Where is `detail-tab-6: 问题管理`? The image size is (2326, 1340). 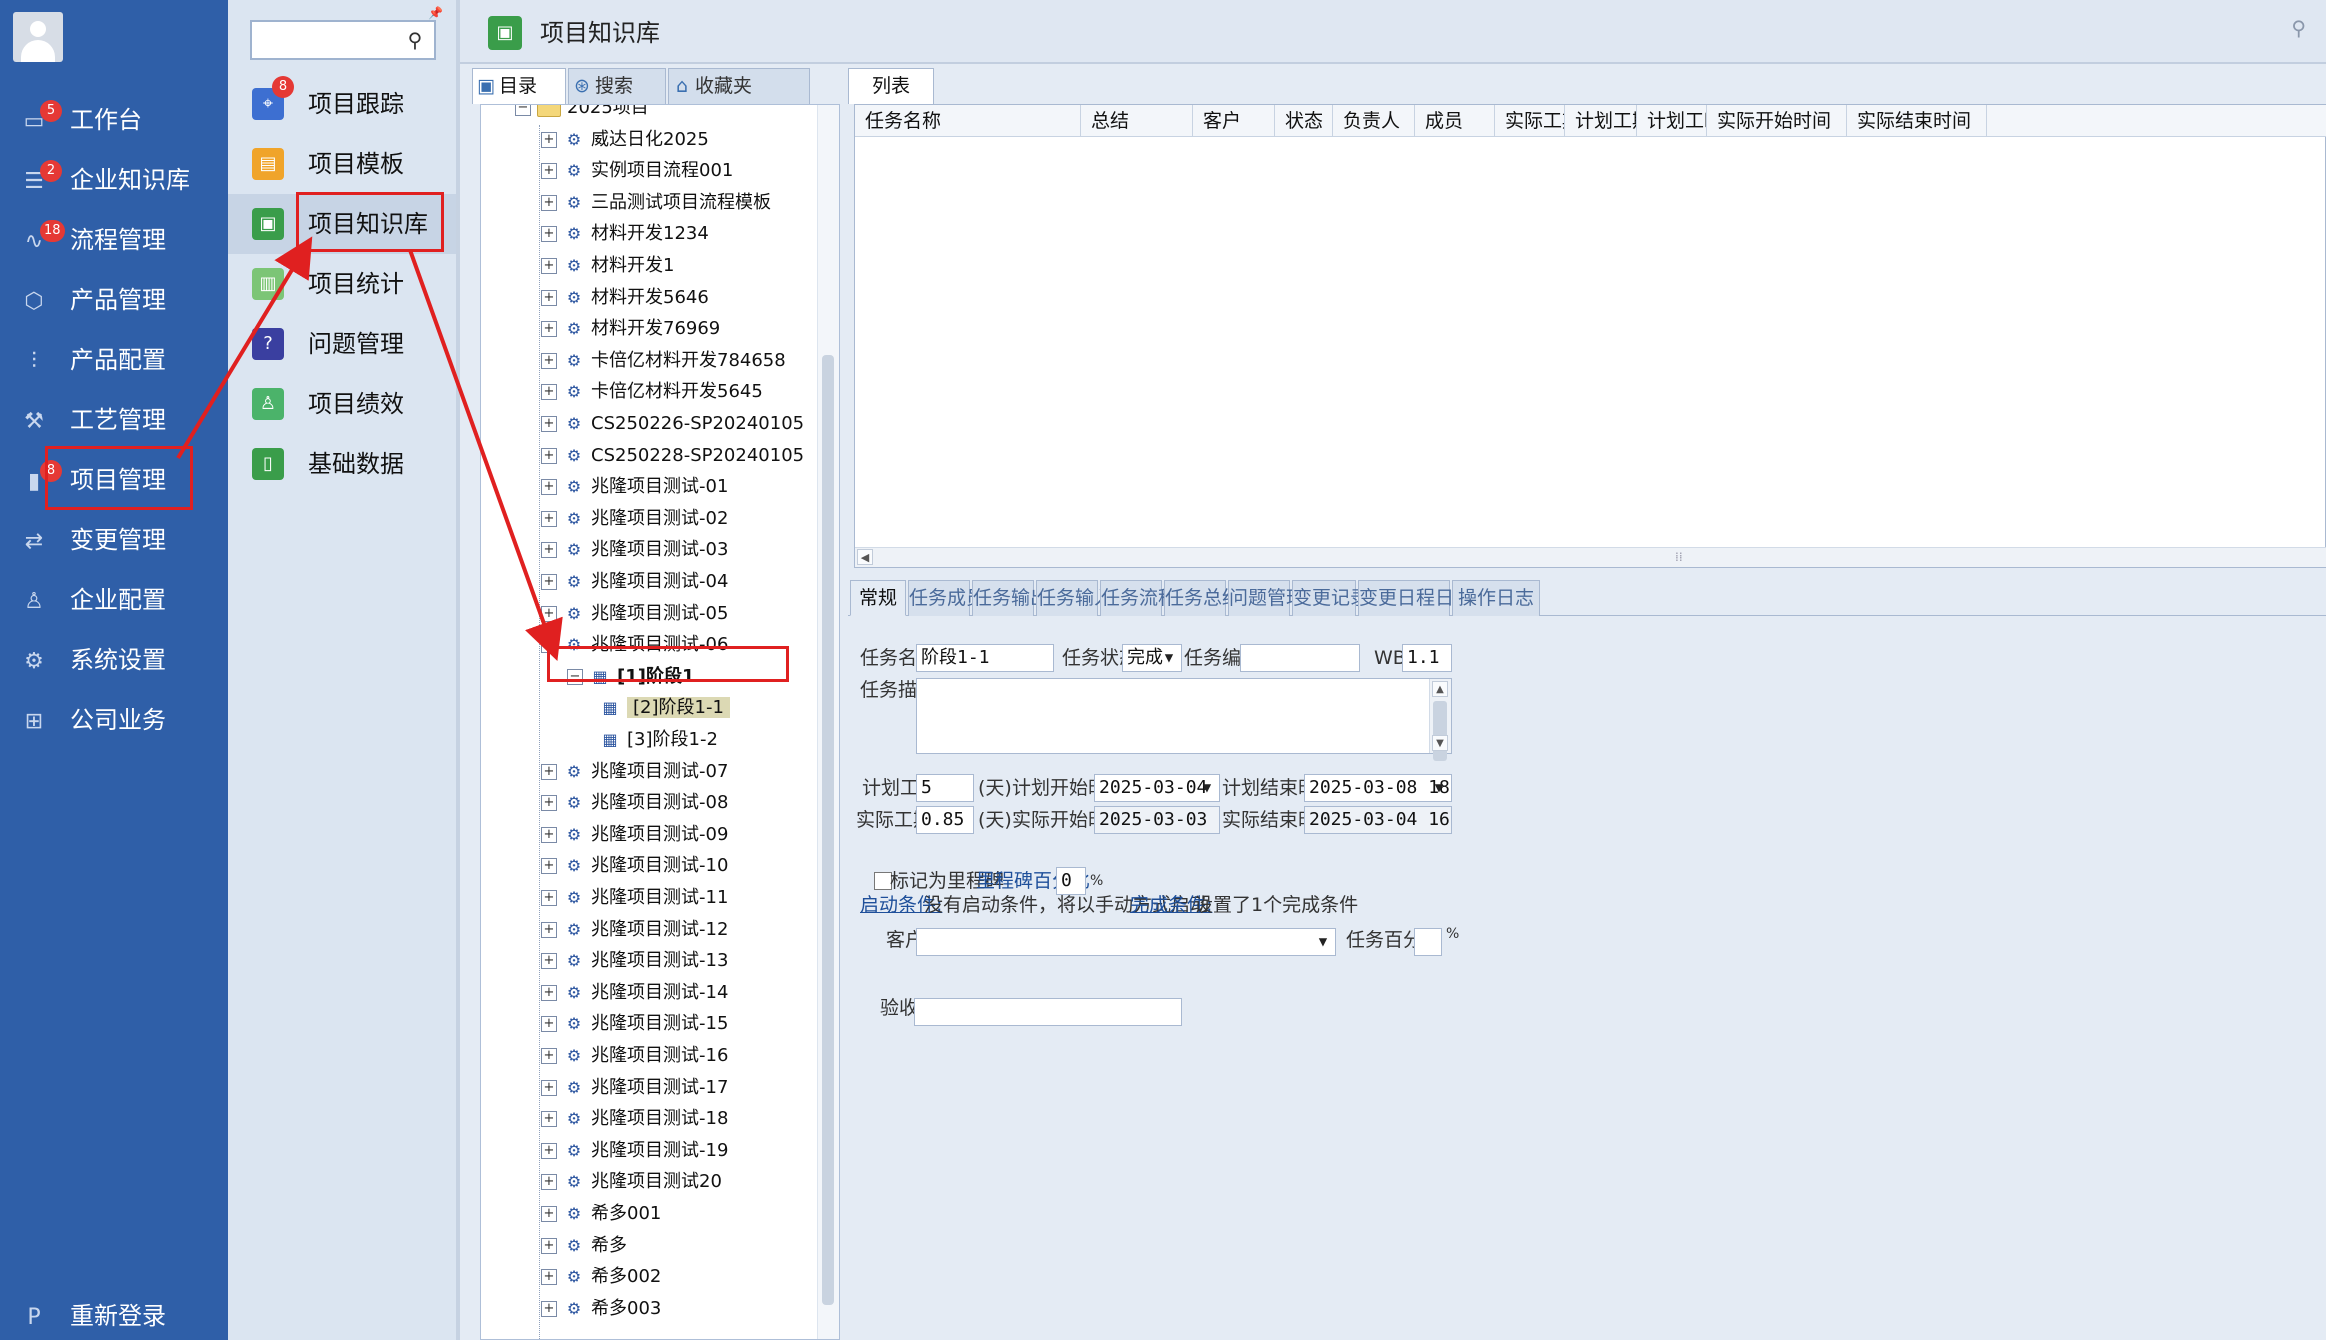 detail-tab-6: 问题管理 is located at coordinates (1266, 598).